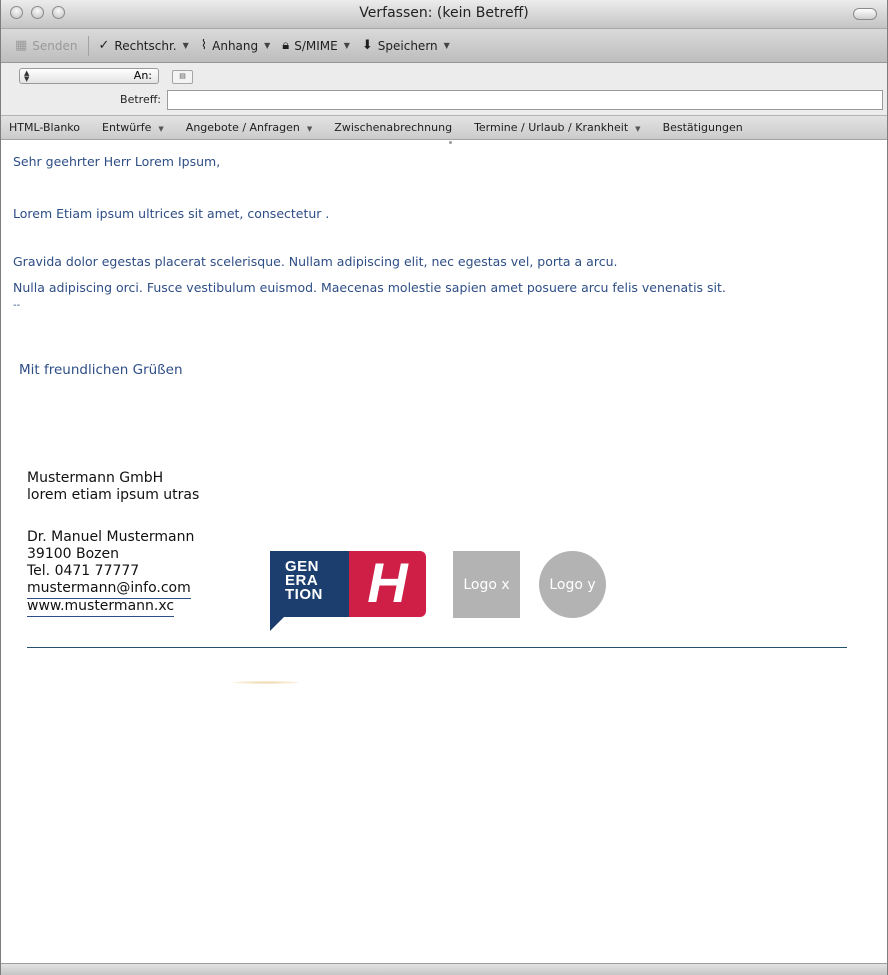 The width and height of the screenshot is (888, 975). Describe the element at coordinates (95, 478) in the screenshot. I see `signature-company: Mustermann GmbH` at that location.